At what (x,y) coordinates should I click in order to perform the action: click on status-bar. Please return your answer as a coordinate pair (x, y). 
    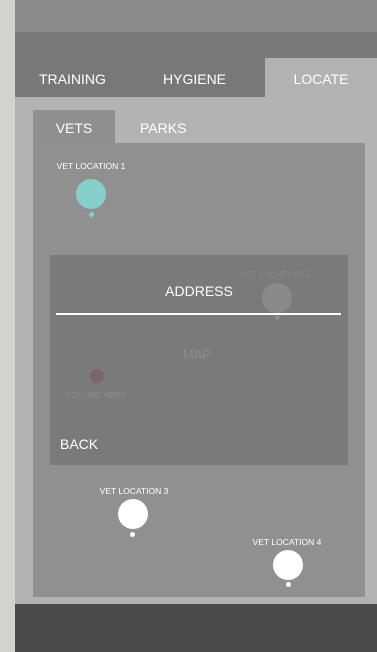
    Looking at the image, I should click on (196, 16).